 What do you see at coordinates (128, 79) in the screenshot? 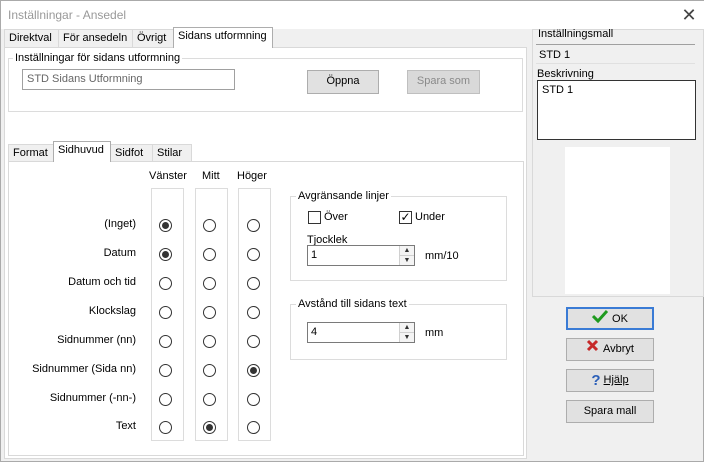
I see `settings-name-field: STD Sidans Utformning` at bounding box center [128, 79].